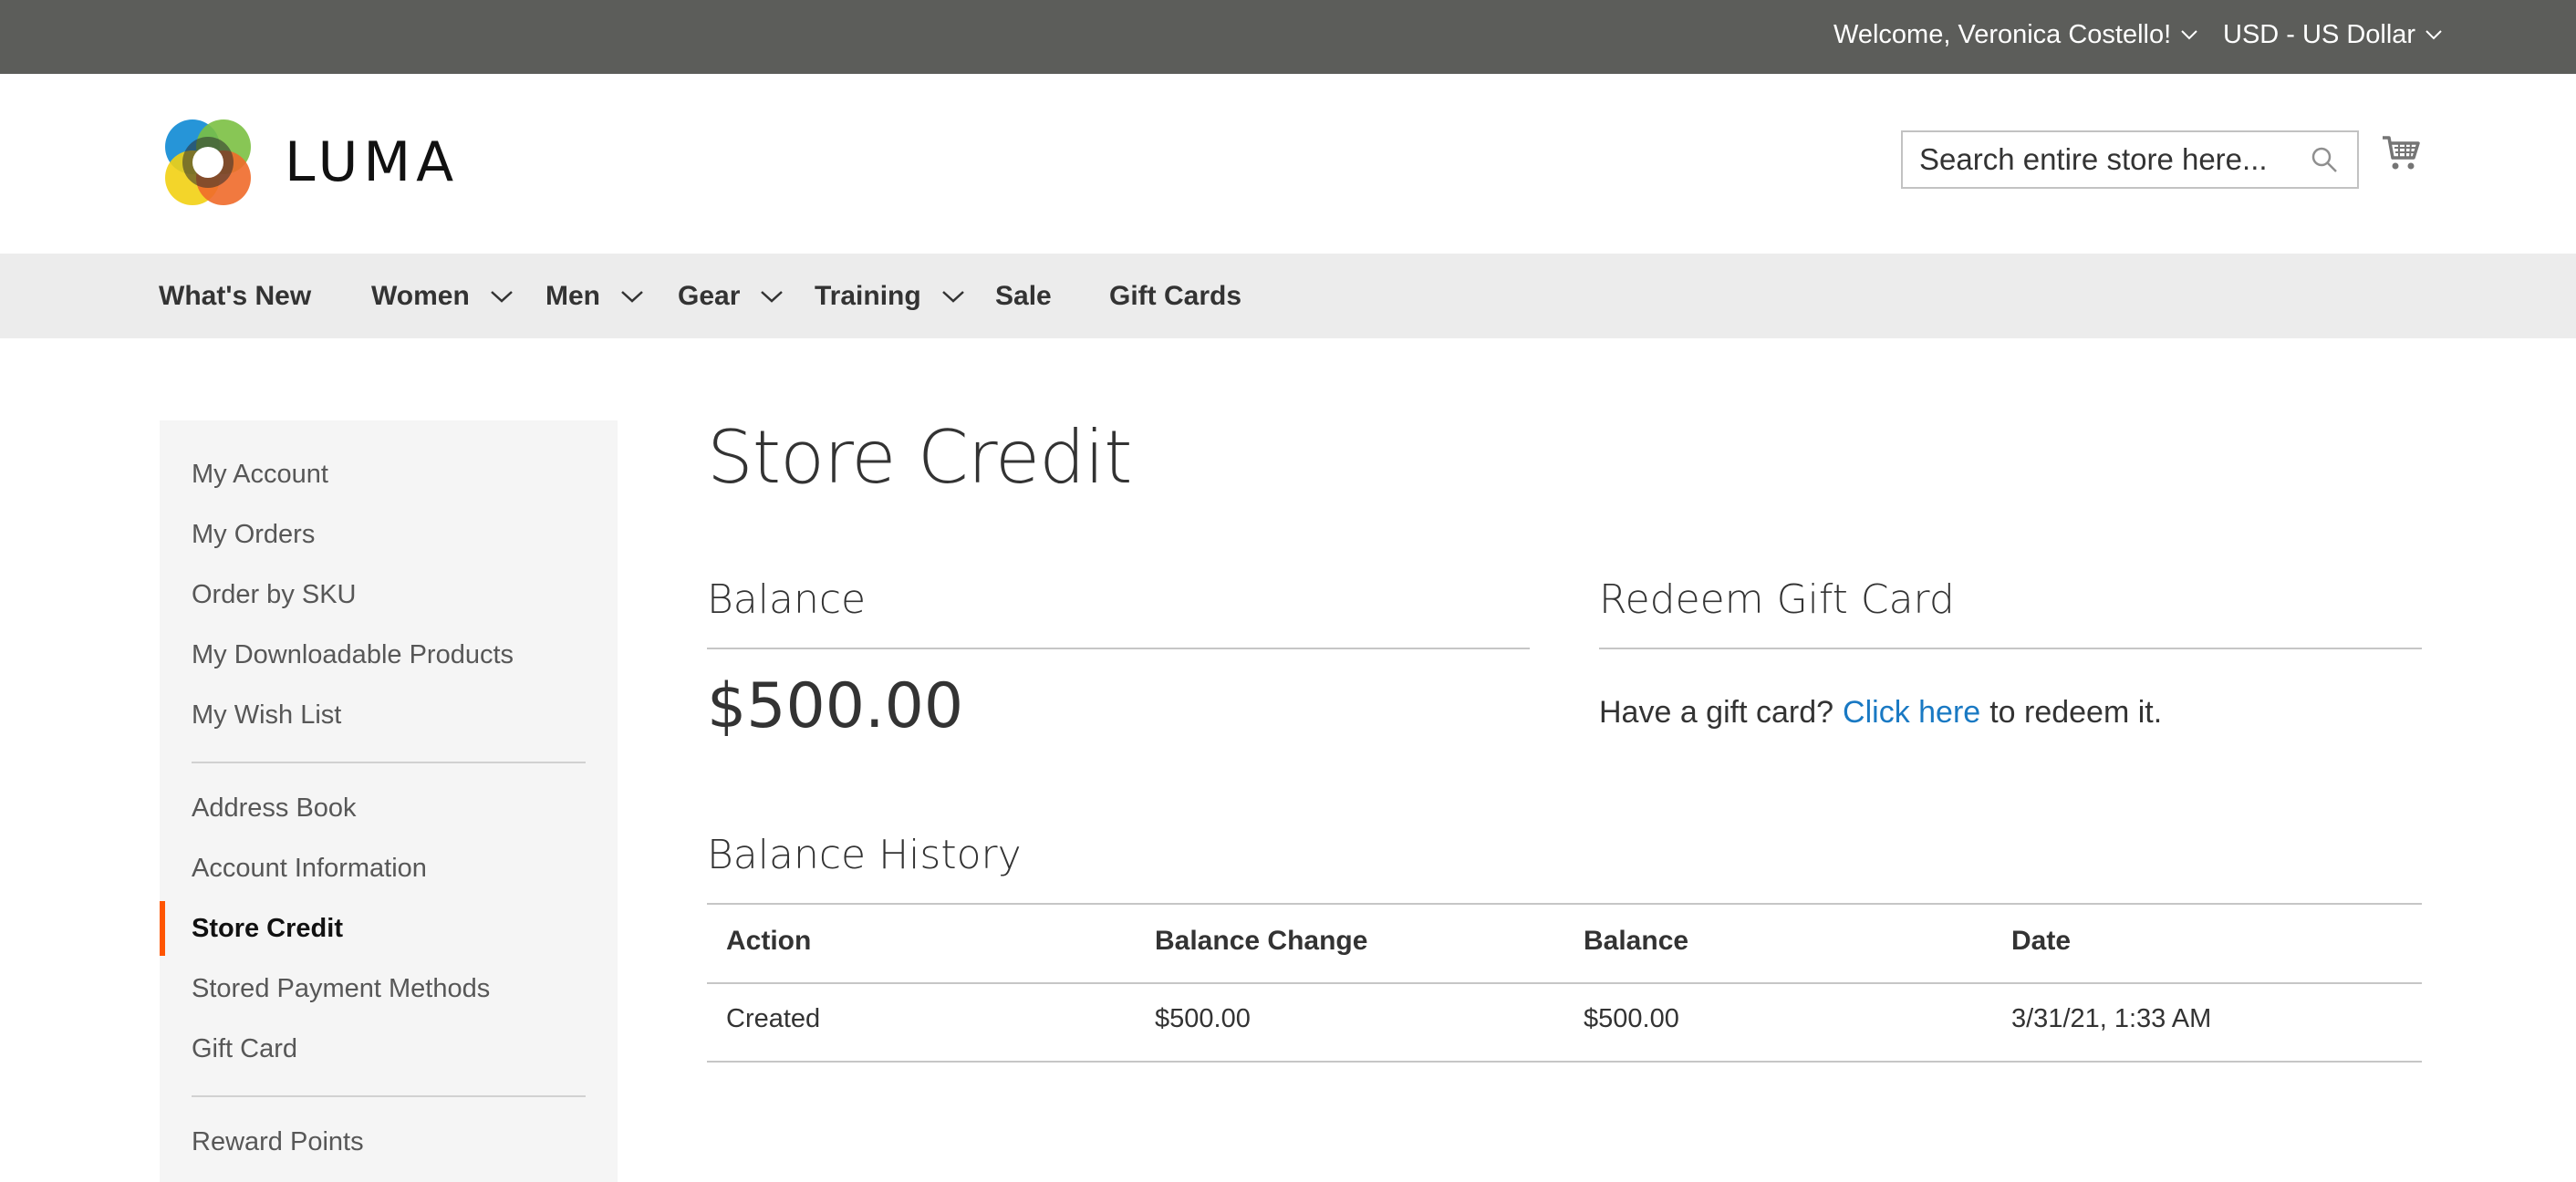  Describe the element at coordinates (162, 928) in the screenshot. I see `sidebar-active-indicator` at that location.